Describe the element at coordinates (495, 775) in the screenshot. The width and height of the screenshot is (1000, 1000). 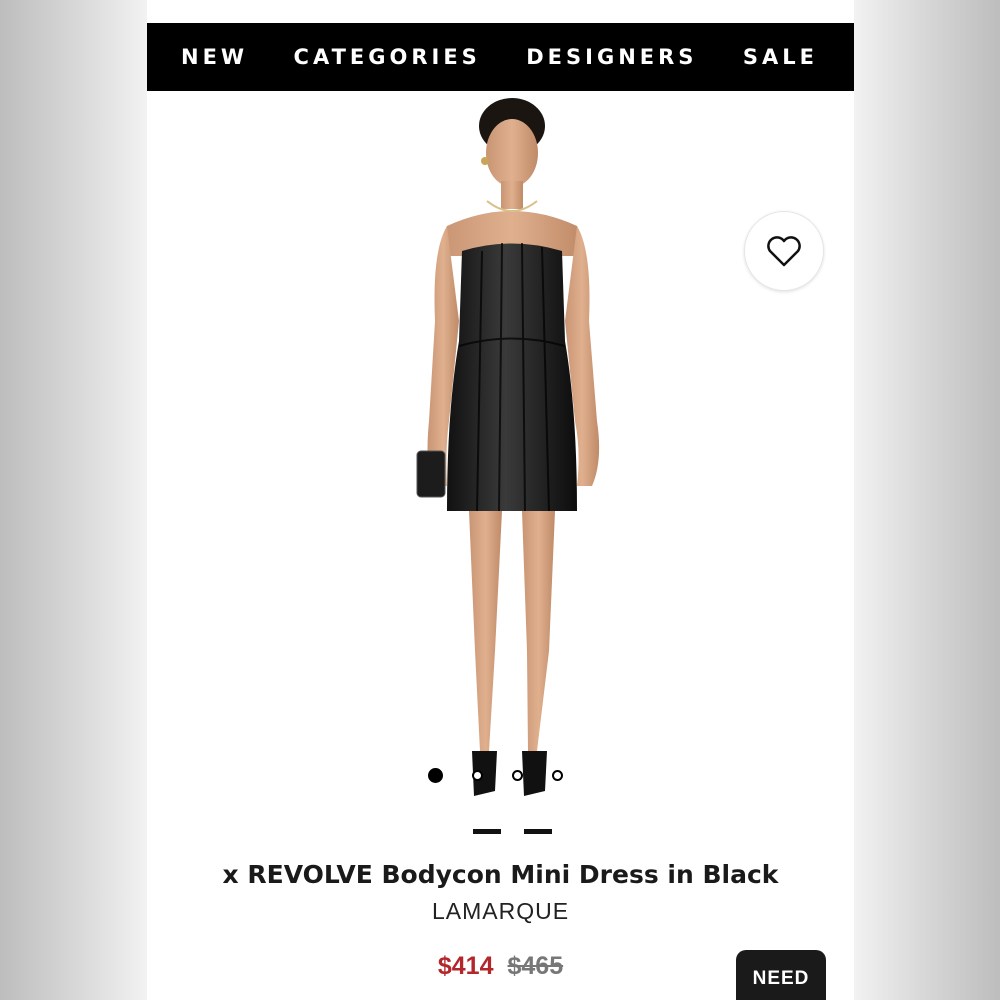
I see `image-carousel-dots` at that location.